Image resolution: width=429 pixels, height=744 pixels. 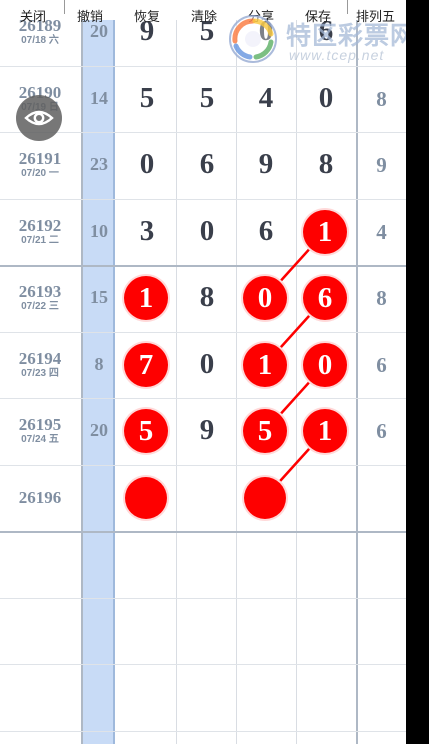 I want to click on clear-button: 清除, so click(x=204, y=15).